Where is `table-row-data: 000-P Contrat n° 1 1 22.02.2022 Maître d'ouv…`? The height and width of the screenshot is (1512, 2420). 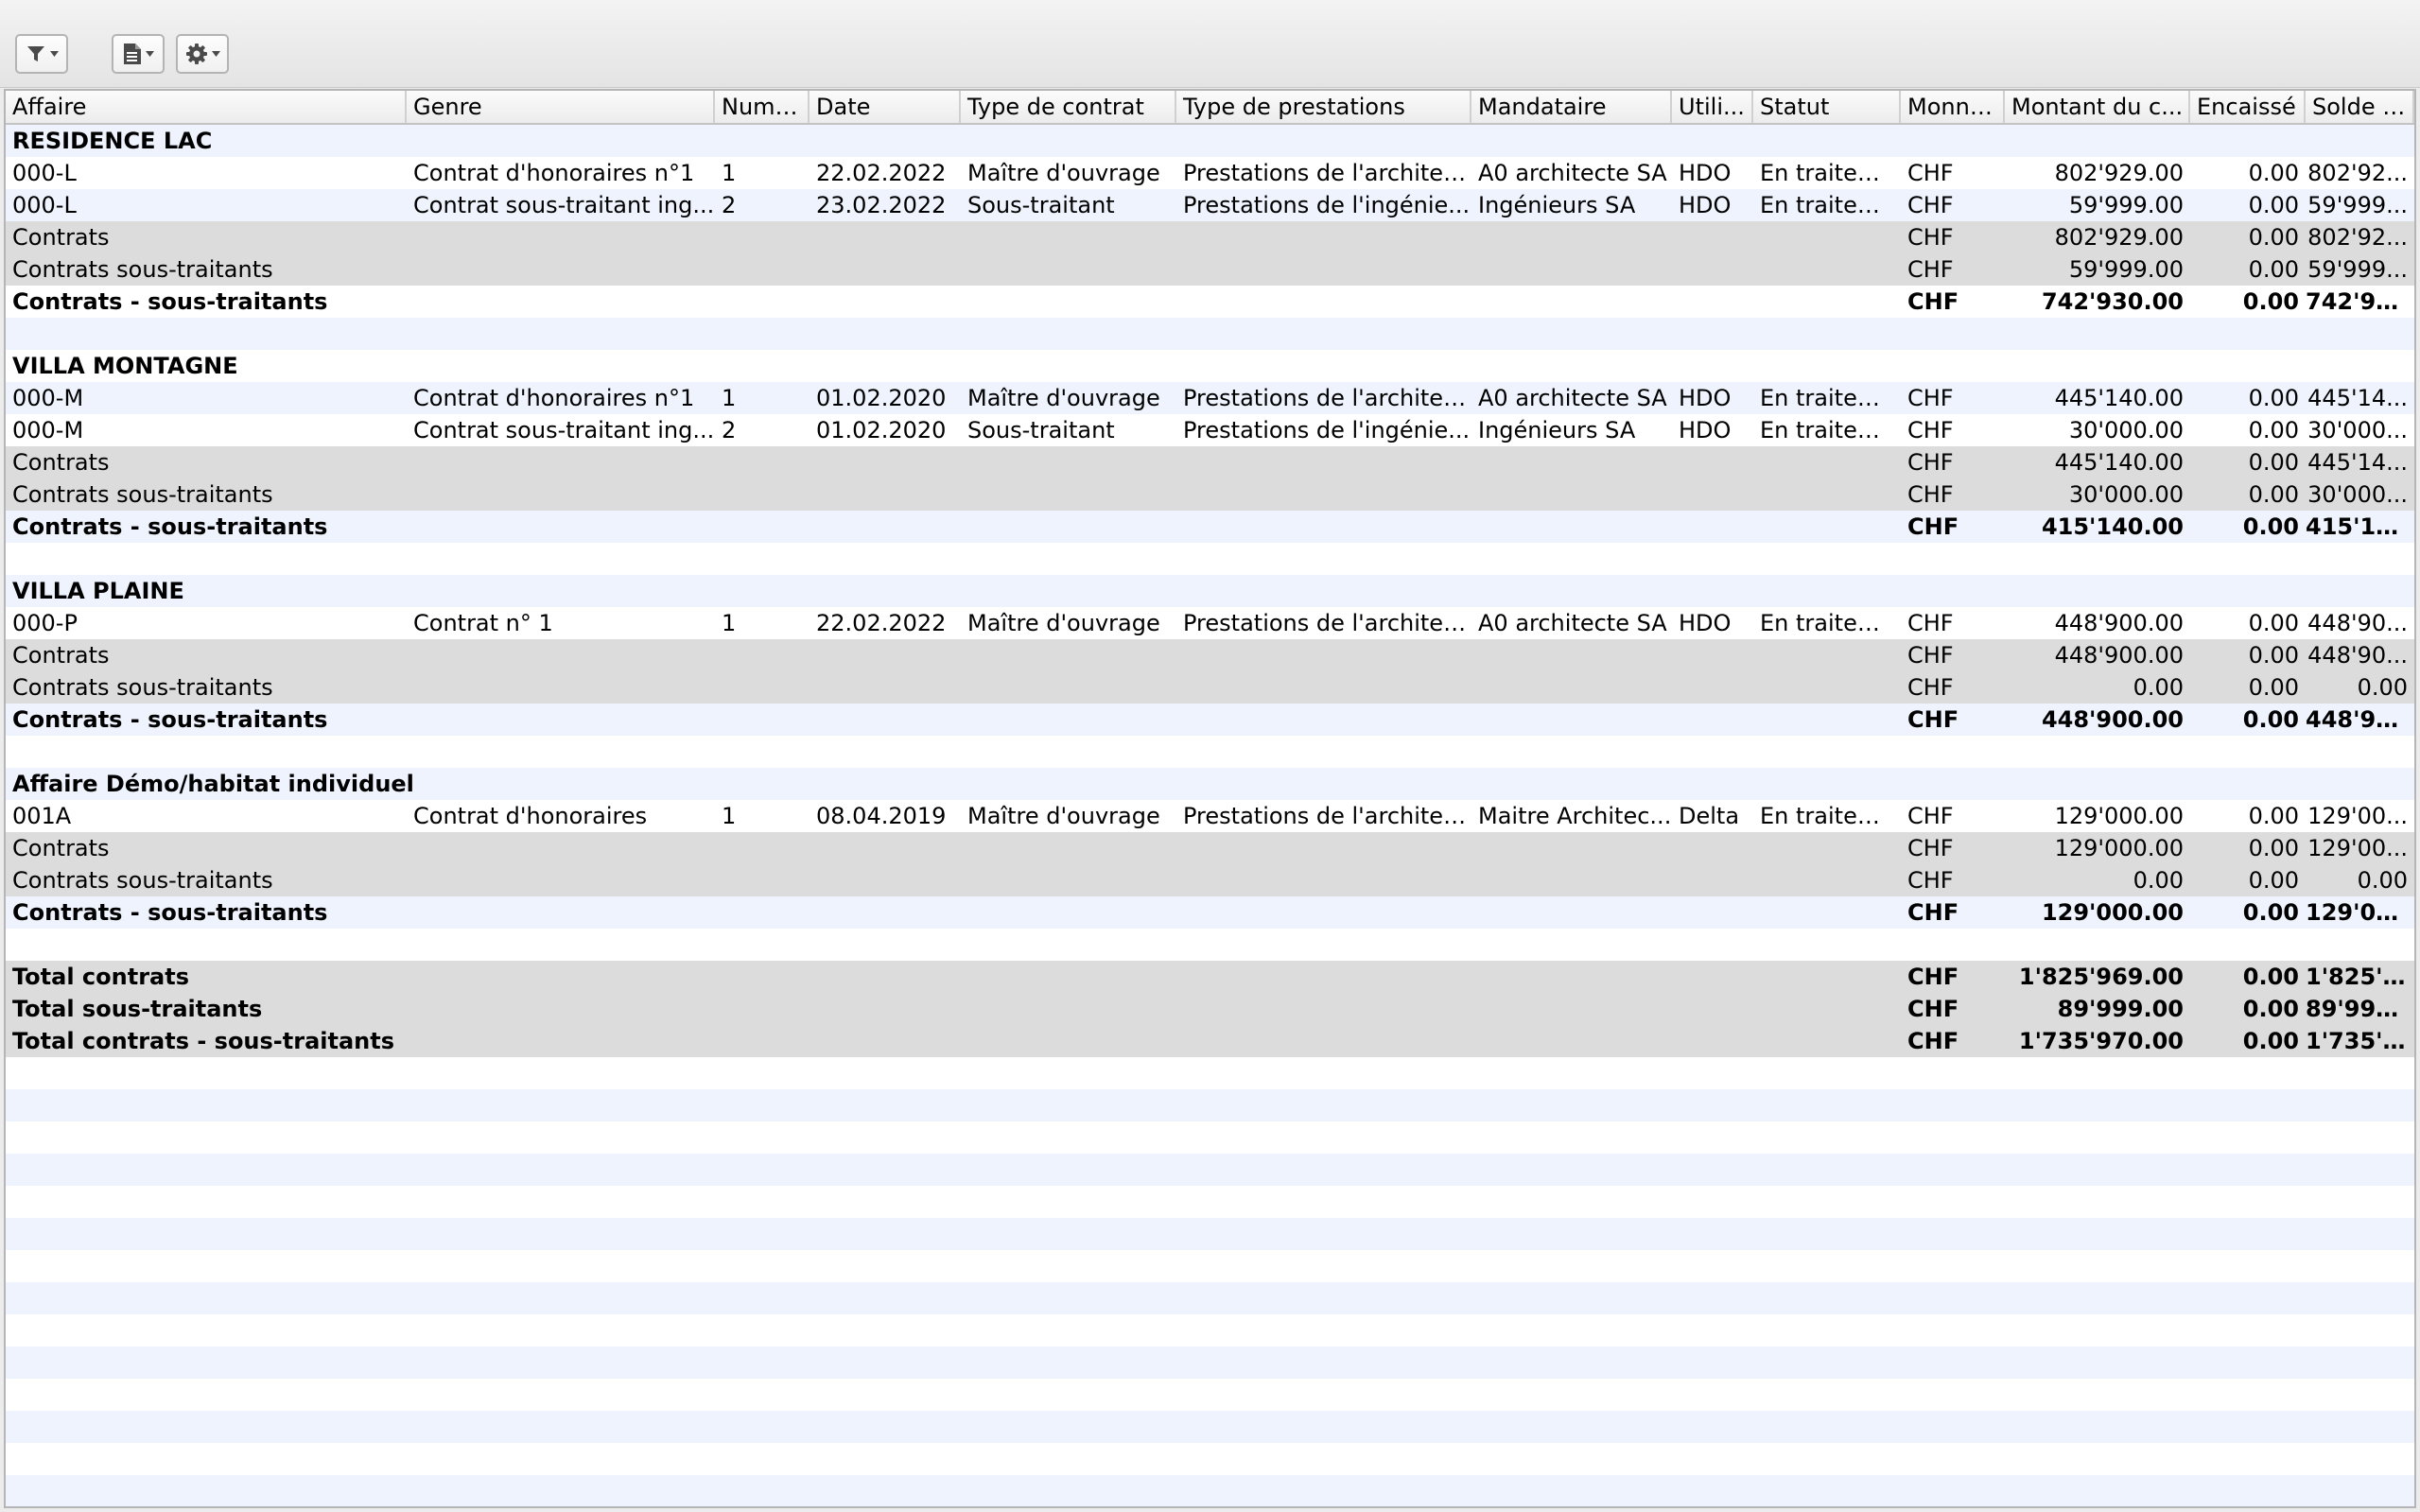 table-row-data: 000-P Contrat n° 1 1 22.02.2022 Maître d'ouv… is located at coordinates (1210, 623).